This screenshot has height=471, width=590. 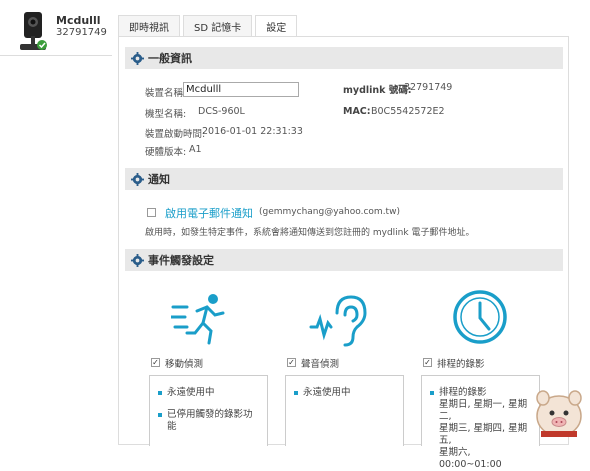 I want to click on notify-email-address: (gemmychang@yahoo.com.tw), so click(x=329, y=212).